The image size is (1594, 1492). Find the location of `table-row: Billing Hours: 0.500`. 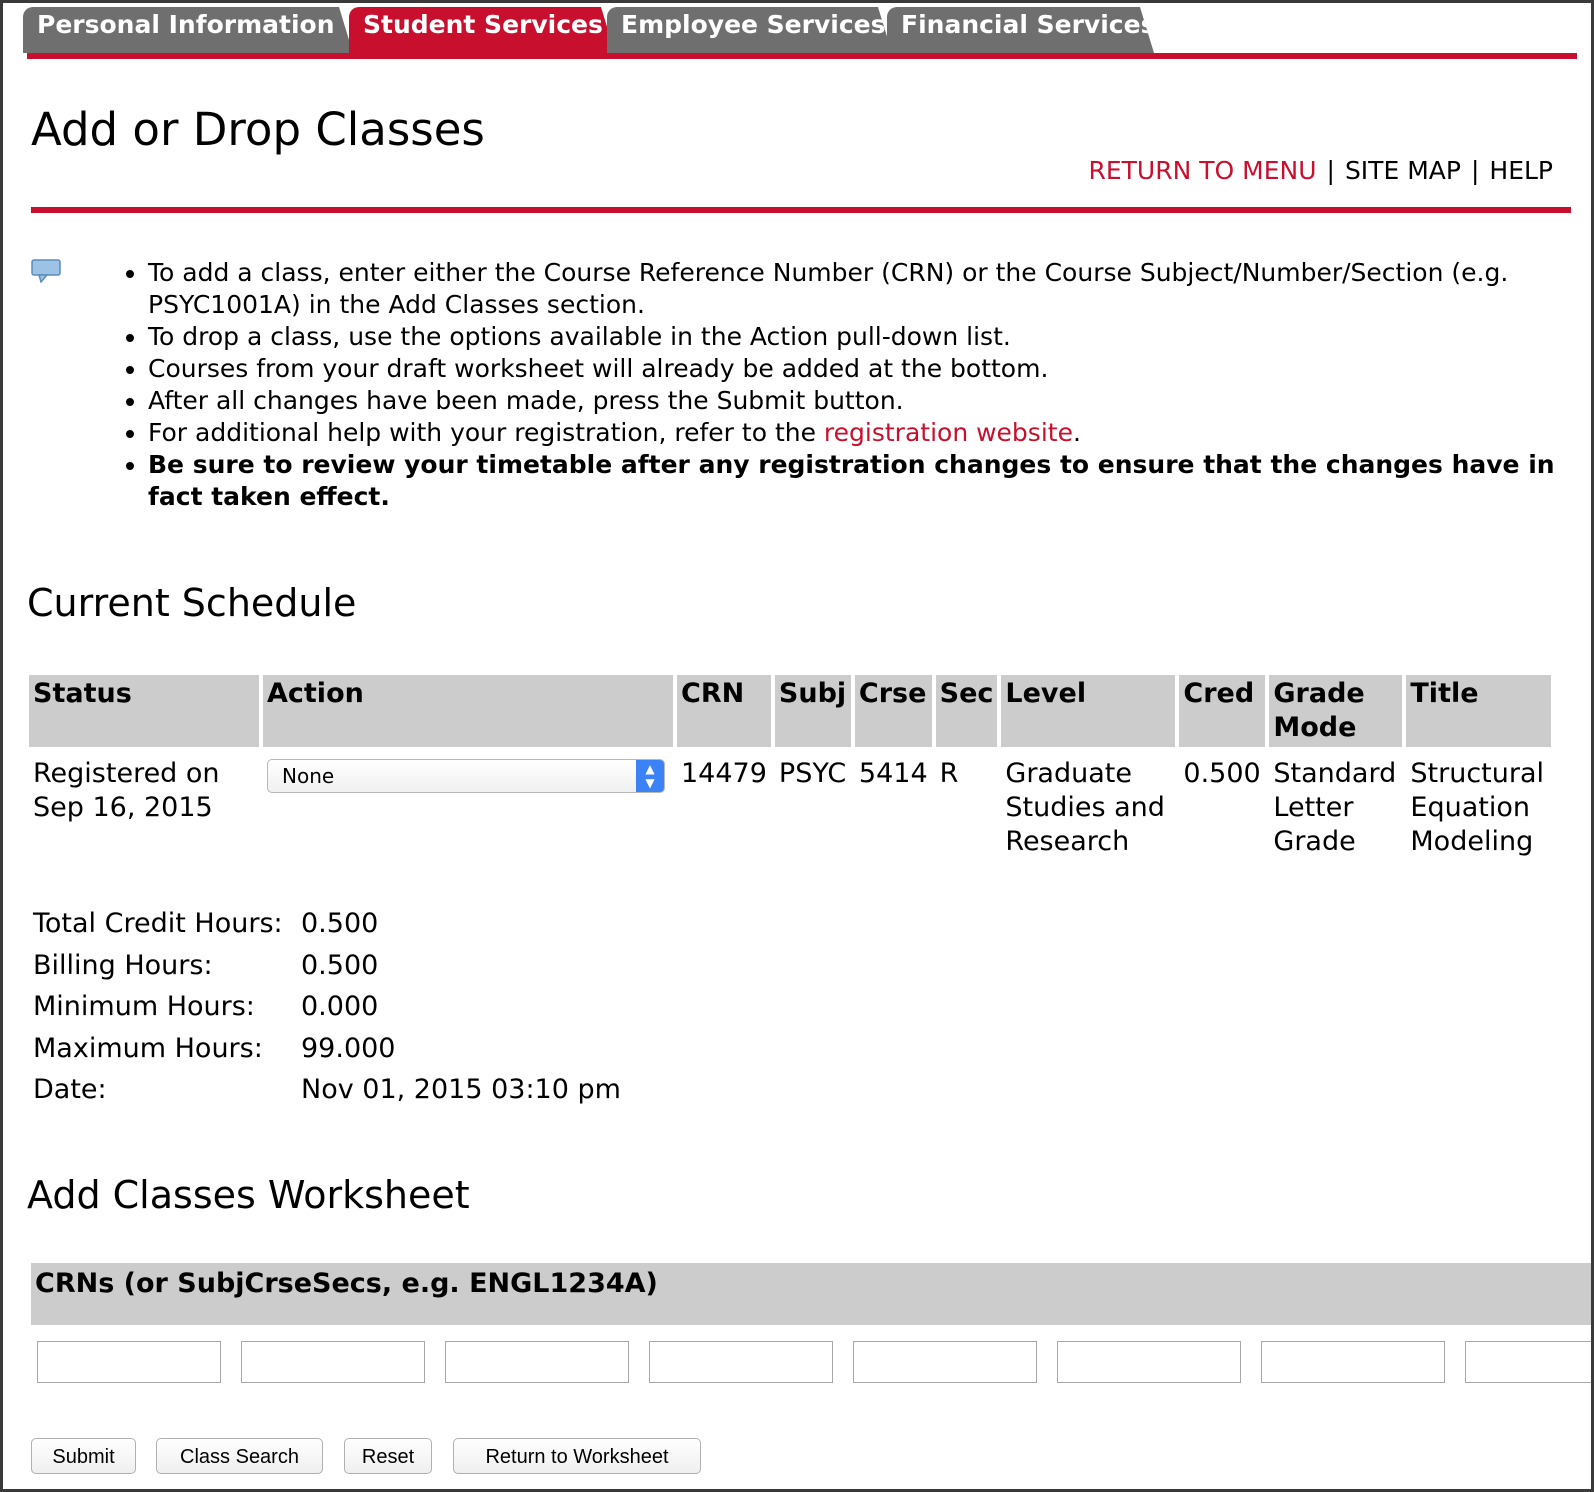

table-row: Billing Hours: 0.500 is located at coordinates (327, 966).